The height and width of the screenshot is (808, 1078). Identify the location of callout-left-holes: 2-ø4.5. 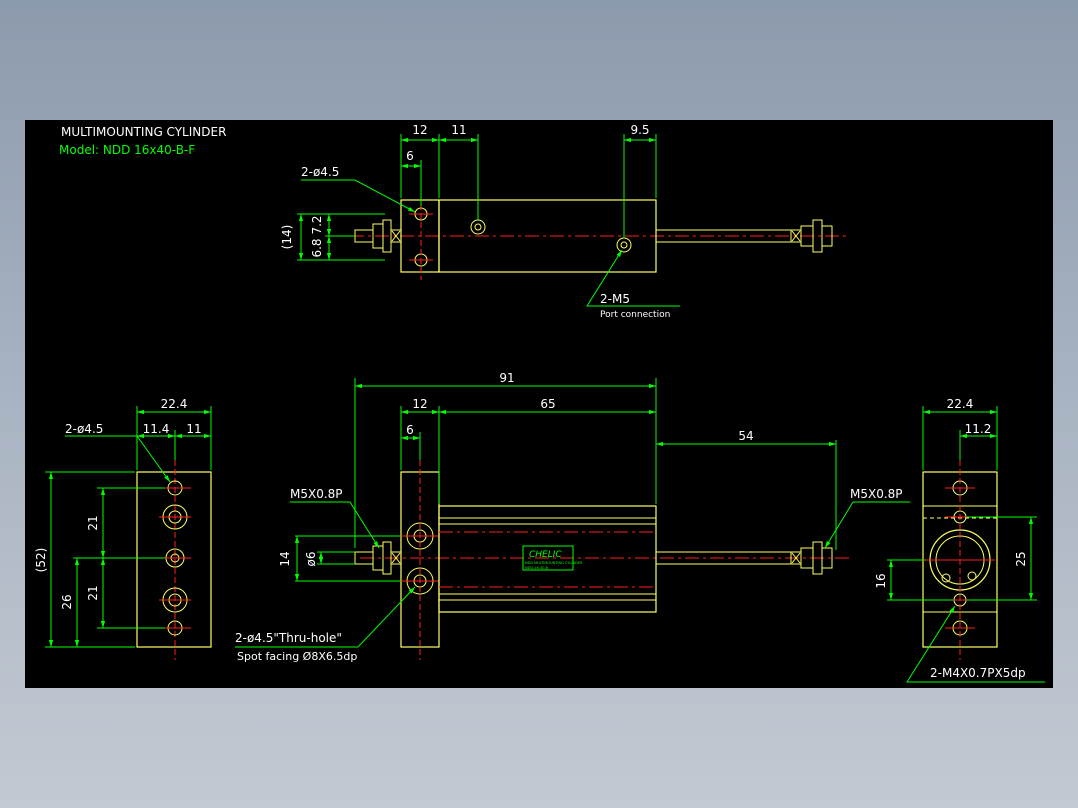
(84, 429).